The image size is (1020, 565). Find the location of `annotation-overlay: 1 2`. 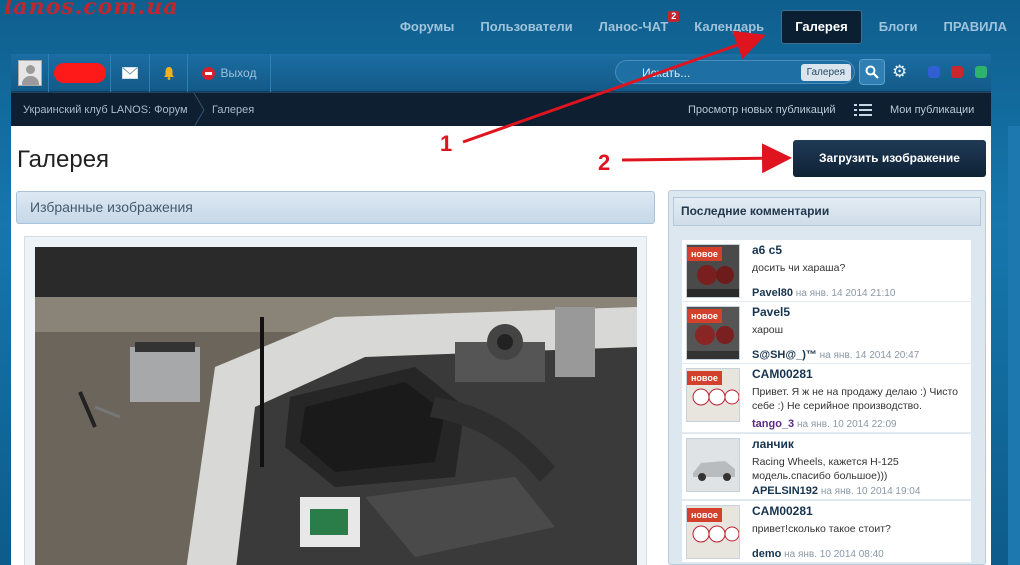

annotation-overlay: 1 2 is located at coordinates (616, 102).